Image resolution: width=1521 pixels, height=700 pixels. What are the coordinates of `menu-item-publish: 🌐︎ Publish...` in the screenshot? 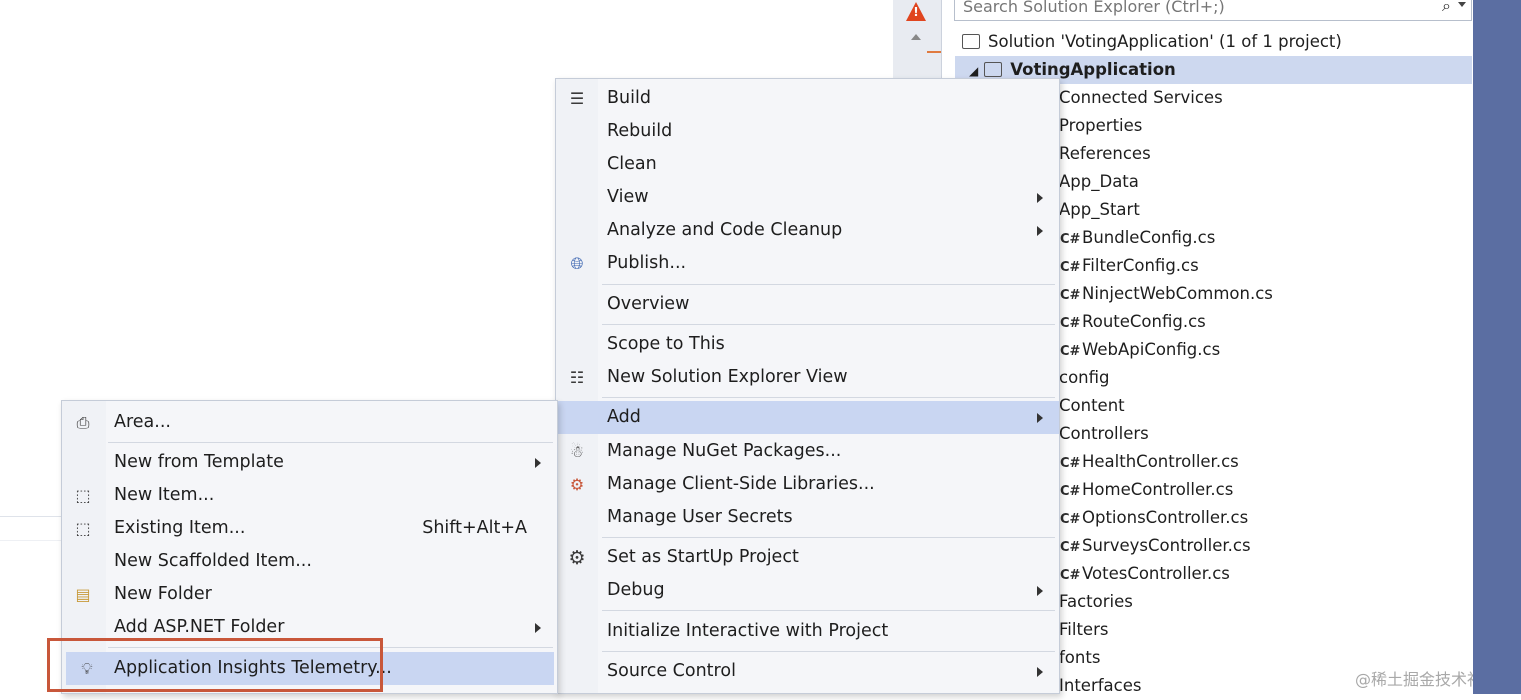 It's located at (807, 263).